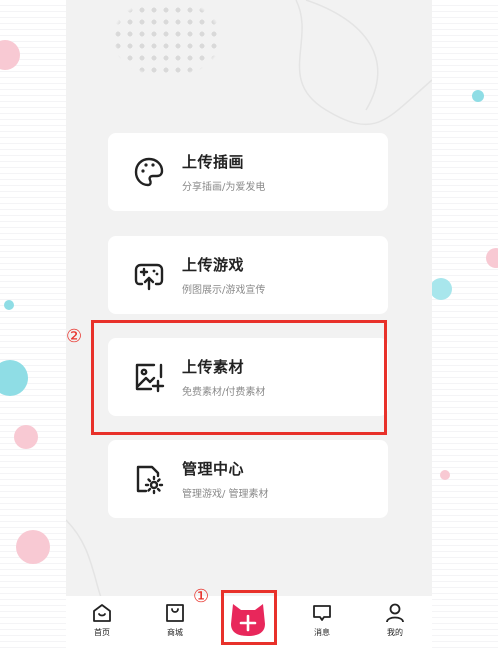 This screenshot has height=650, width=498. I want to click on dot-pattern, so click(167, 45).